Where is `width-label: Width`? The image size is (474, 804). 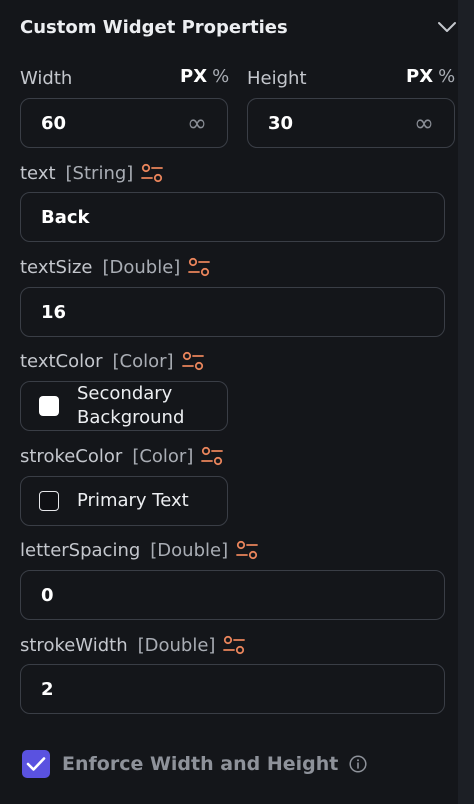
width-label: Width is located at coordinates (46, 78).